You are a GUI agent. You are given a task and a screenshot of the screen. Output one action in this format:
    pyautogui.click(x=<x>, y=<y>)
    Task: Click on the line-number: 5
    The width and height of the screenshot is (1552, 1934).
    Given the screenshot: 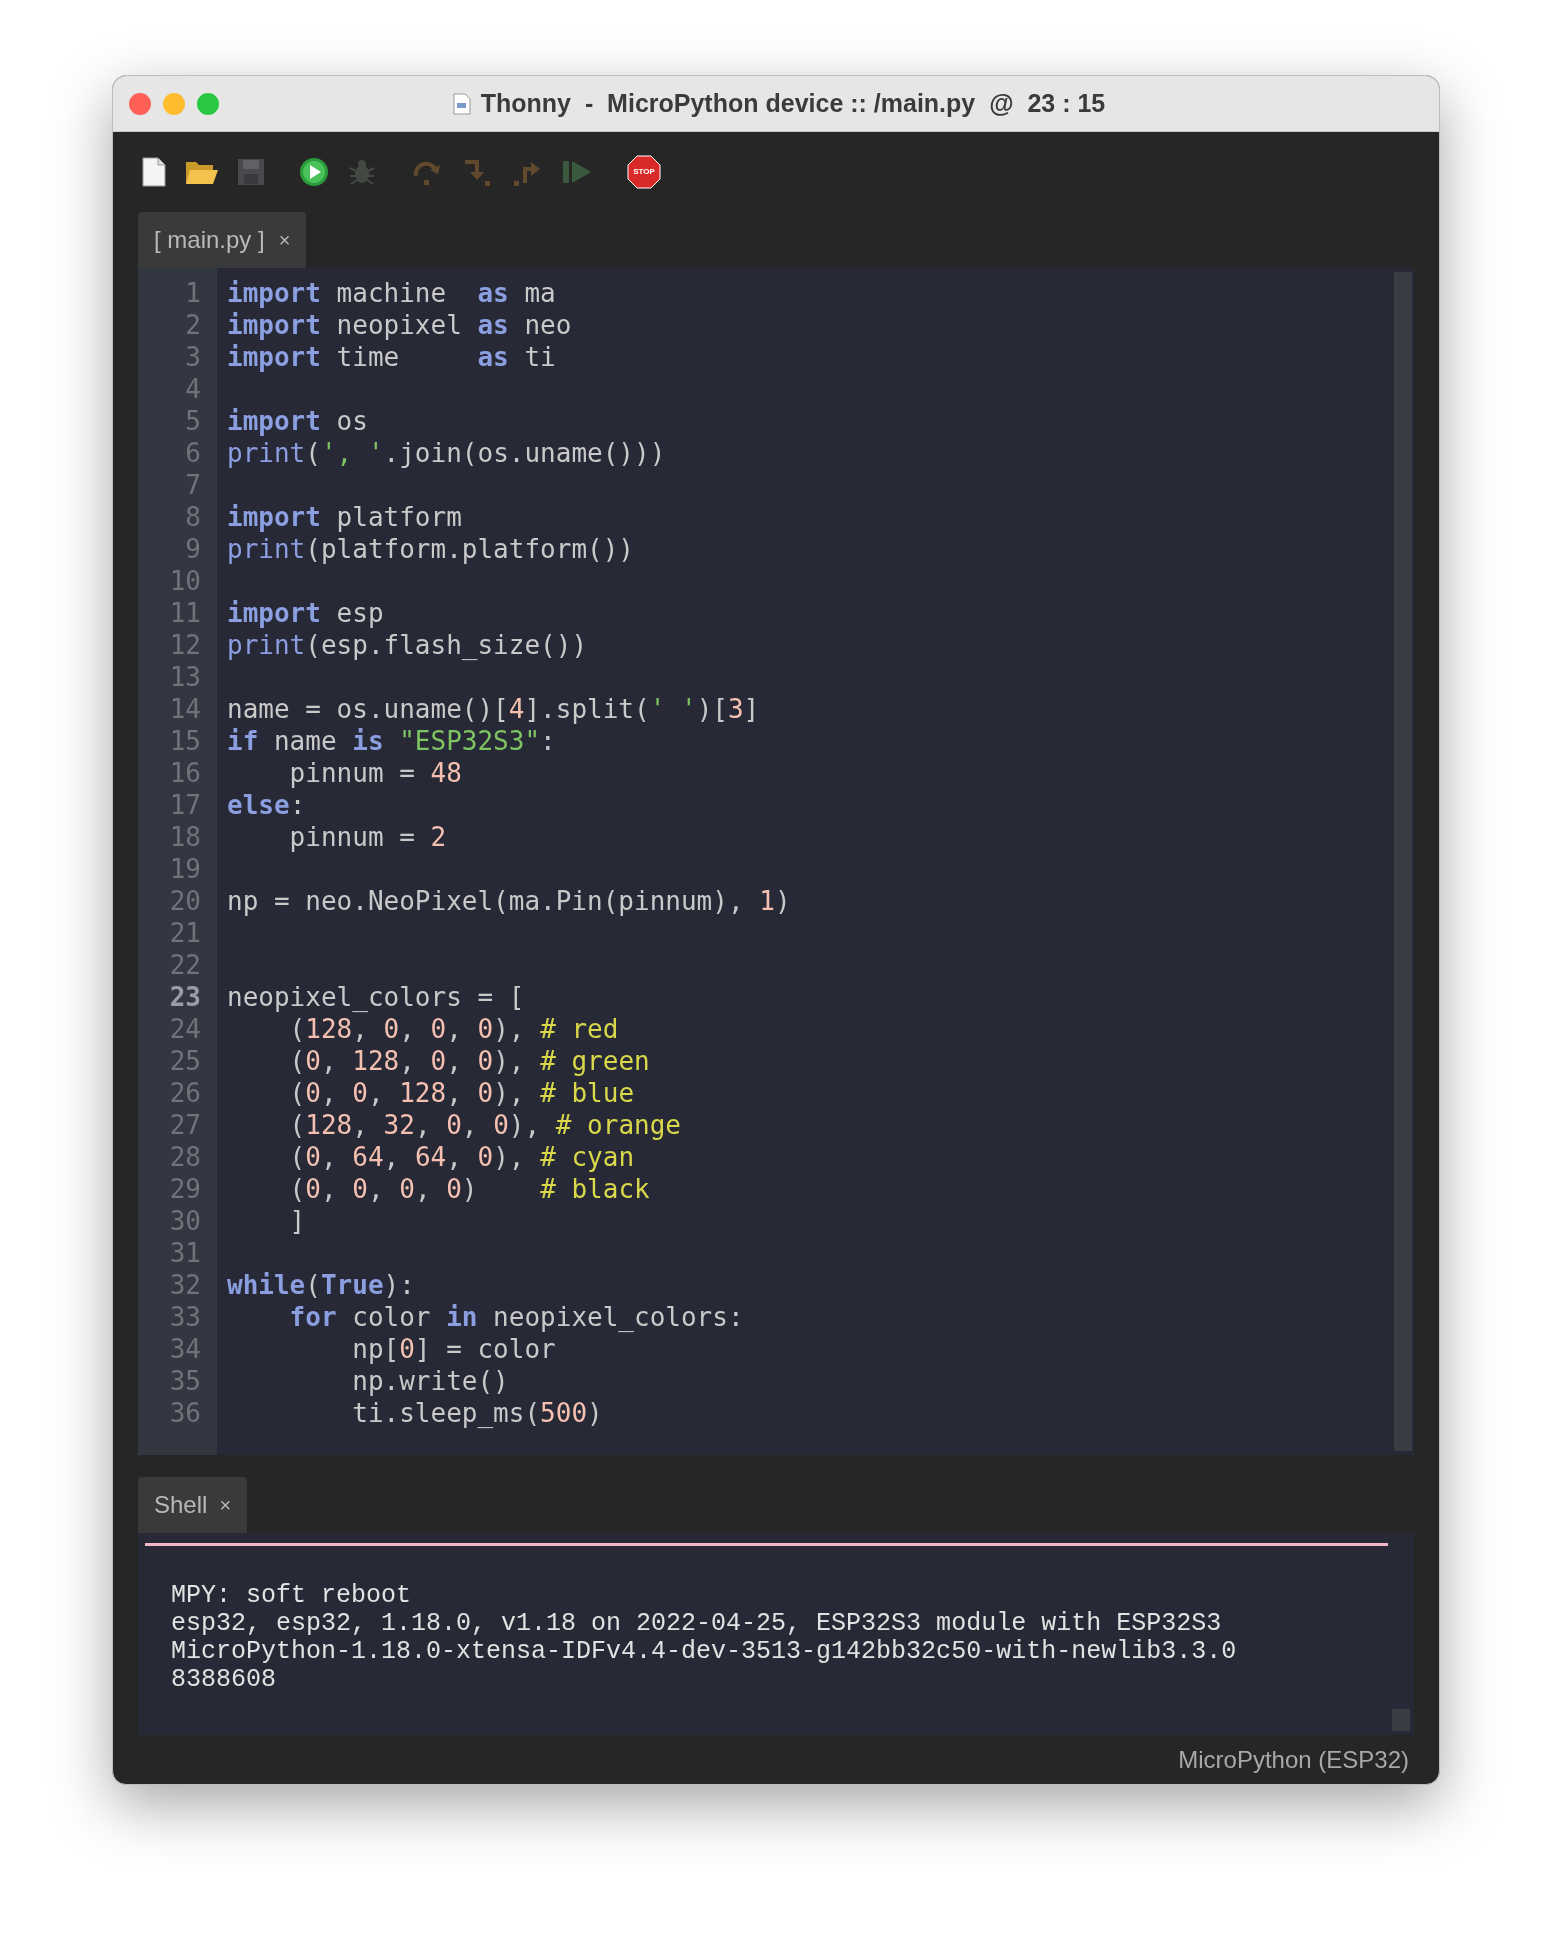 What is the action you would take?
    pyautogui.click(x=193, y=421)
    